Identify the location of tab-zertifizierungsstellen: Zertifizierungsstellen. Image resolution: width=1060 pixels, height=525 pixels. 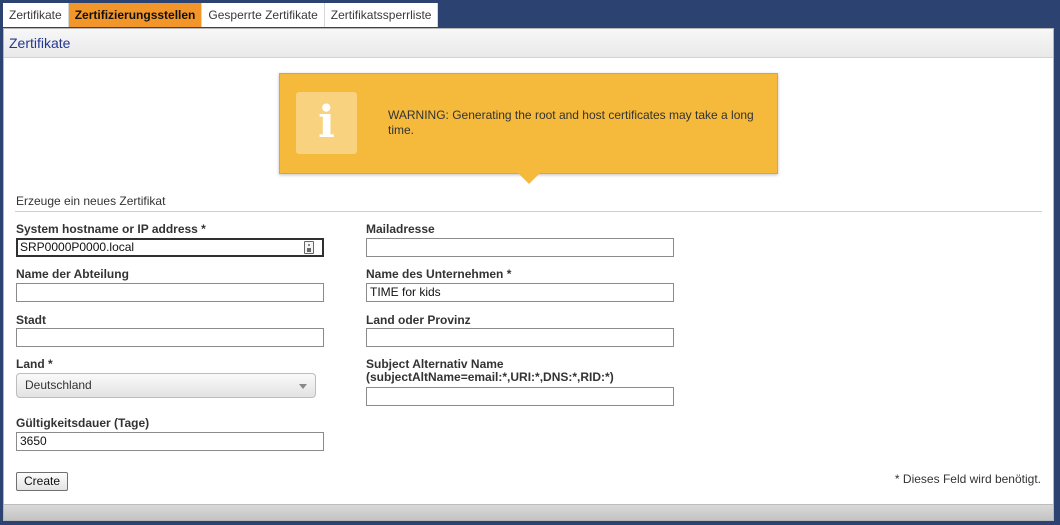
(135, 15).